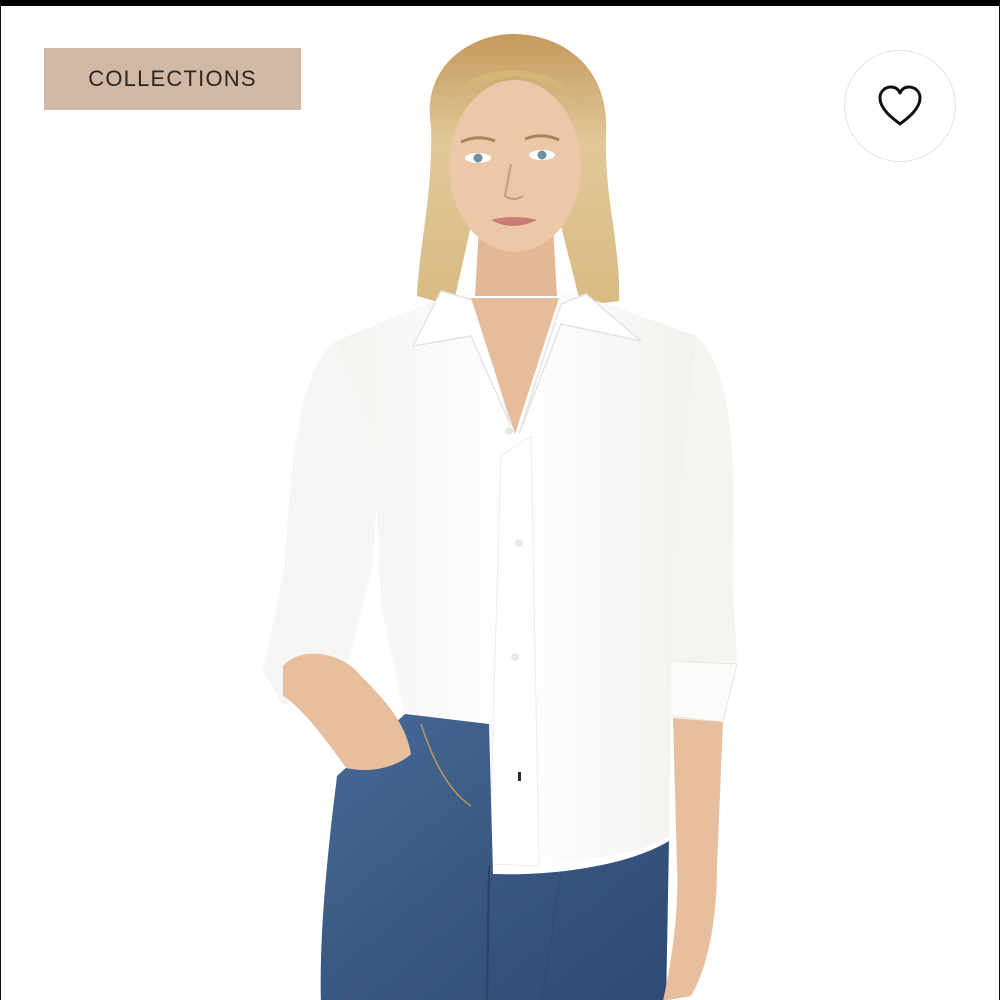 Image resolution: width=1000 pixels, height=1000 pixels. What do you see at coordinates (515, 166) in the screenshot?
I see `face` at bounding box center [515, 166].